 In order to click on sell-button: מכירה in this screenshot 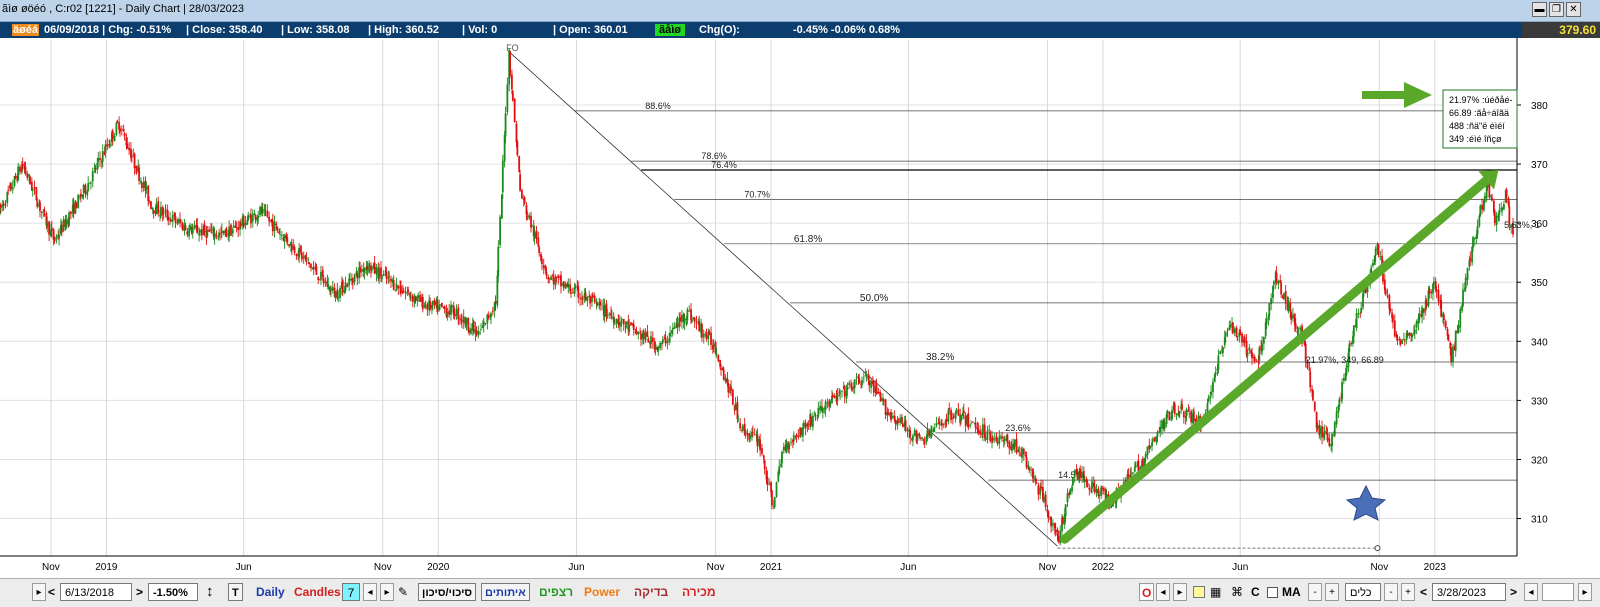, I will do `click(699, 592)`.